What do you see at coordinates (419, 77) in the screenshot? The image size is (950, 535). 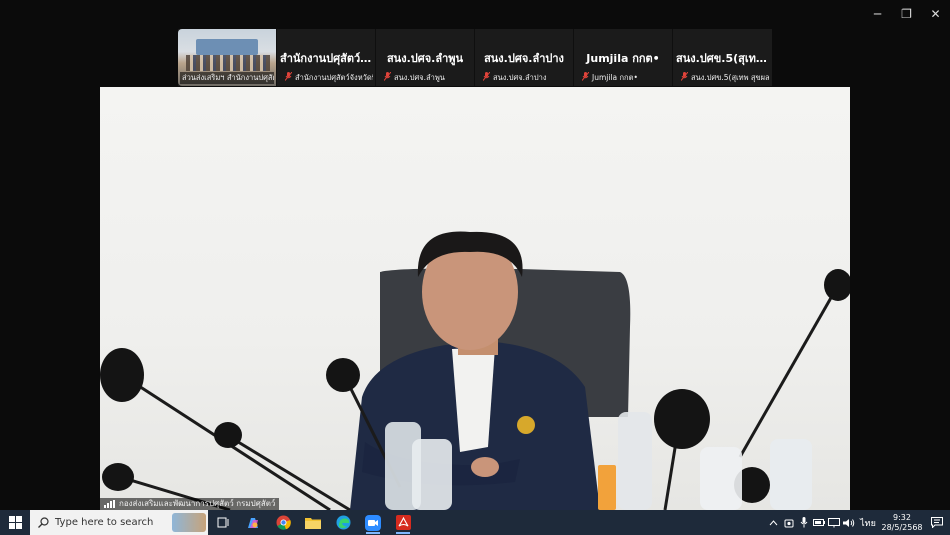 I see `participant-name: สนง.ปศจ.ลำพูน` at bounding box center [419, 77].